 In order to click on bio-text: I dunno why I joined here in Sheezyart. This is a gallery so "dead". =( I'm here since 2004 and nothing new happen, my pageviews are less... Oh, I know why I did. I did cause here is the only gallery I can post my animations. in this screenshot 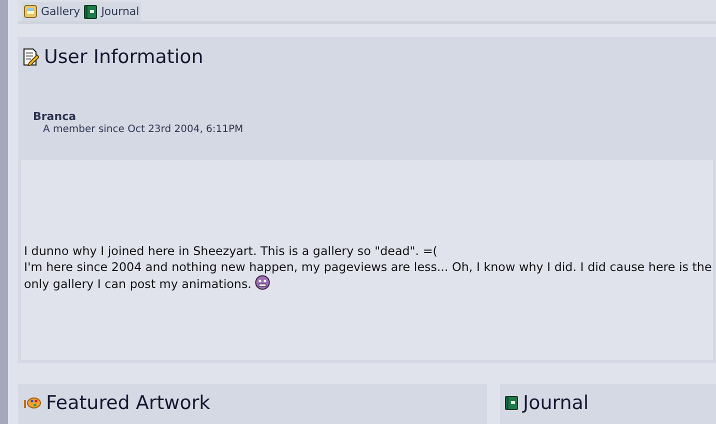, I will do `click(368, 267)`.